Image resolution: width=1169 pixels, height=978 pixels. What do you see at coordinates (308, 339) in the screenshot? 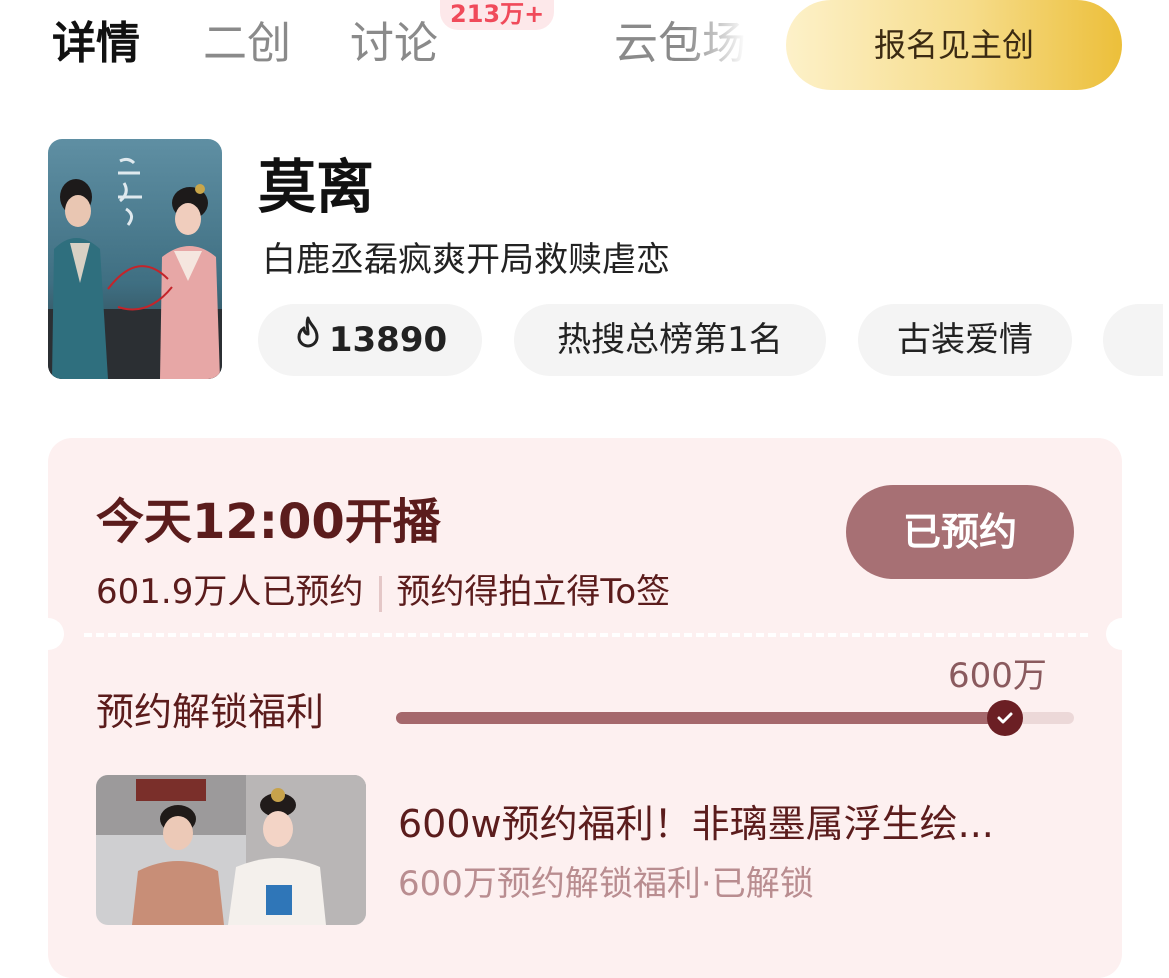
I see `flame-icon` at bounding box center [308, 339].